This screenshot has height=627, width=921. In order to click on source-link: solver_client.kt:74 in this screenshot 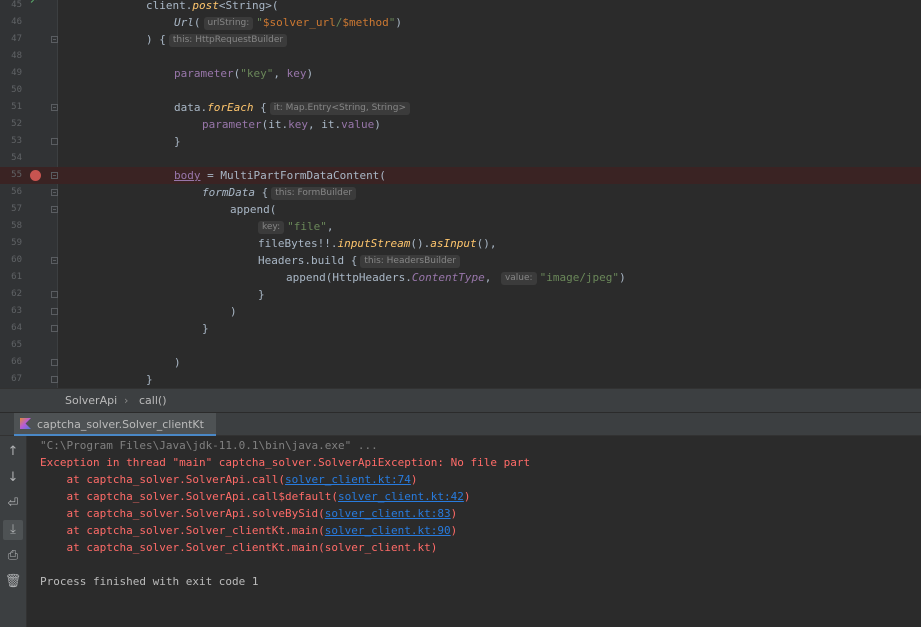, I will do `click(348, 479)`.